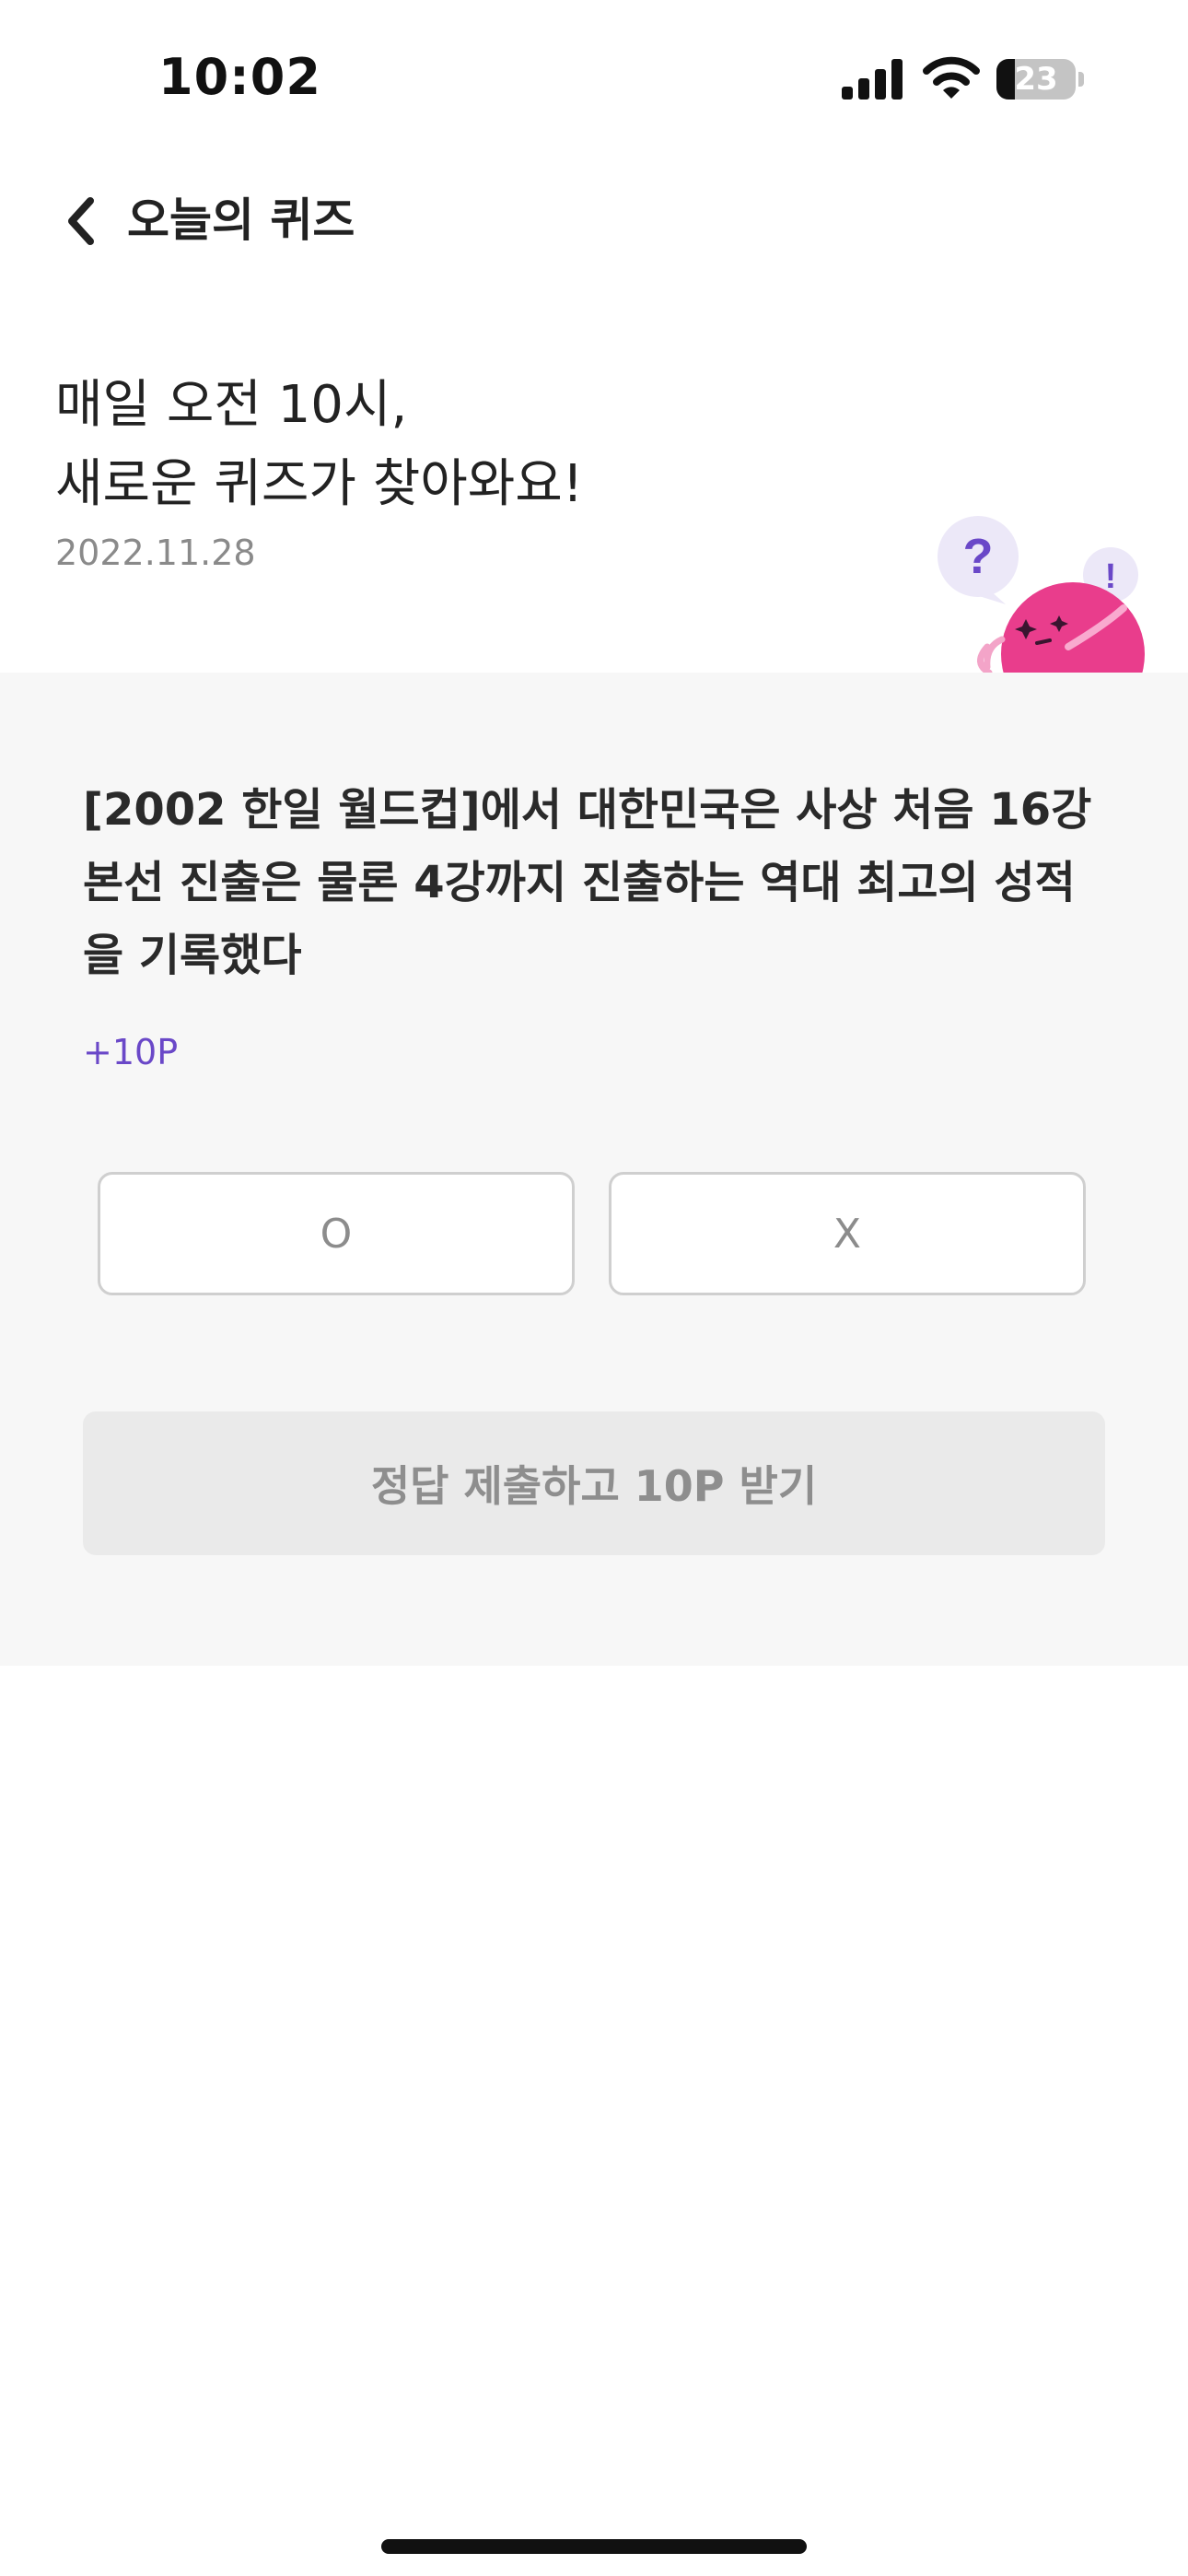  I want to click on quiz-question-line-2: 본선 진출은 물론 4강까지 진출하는 역대 최고의 성적, so click(579, 882).